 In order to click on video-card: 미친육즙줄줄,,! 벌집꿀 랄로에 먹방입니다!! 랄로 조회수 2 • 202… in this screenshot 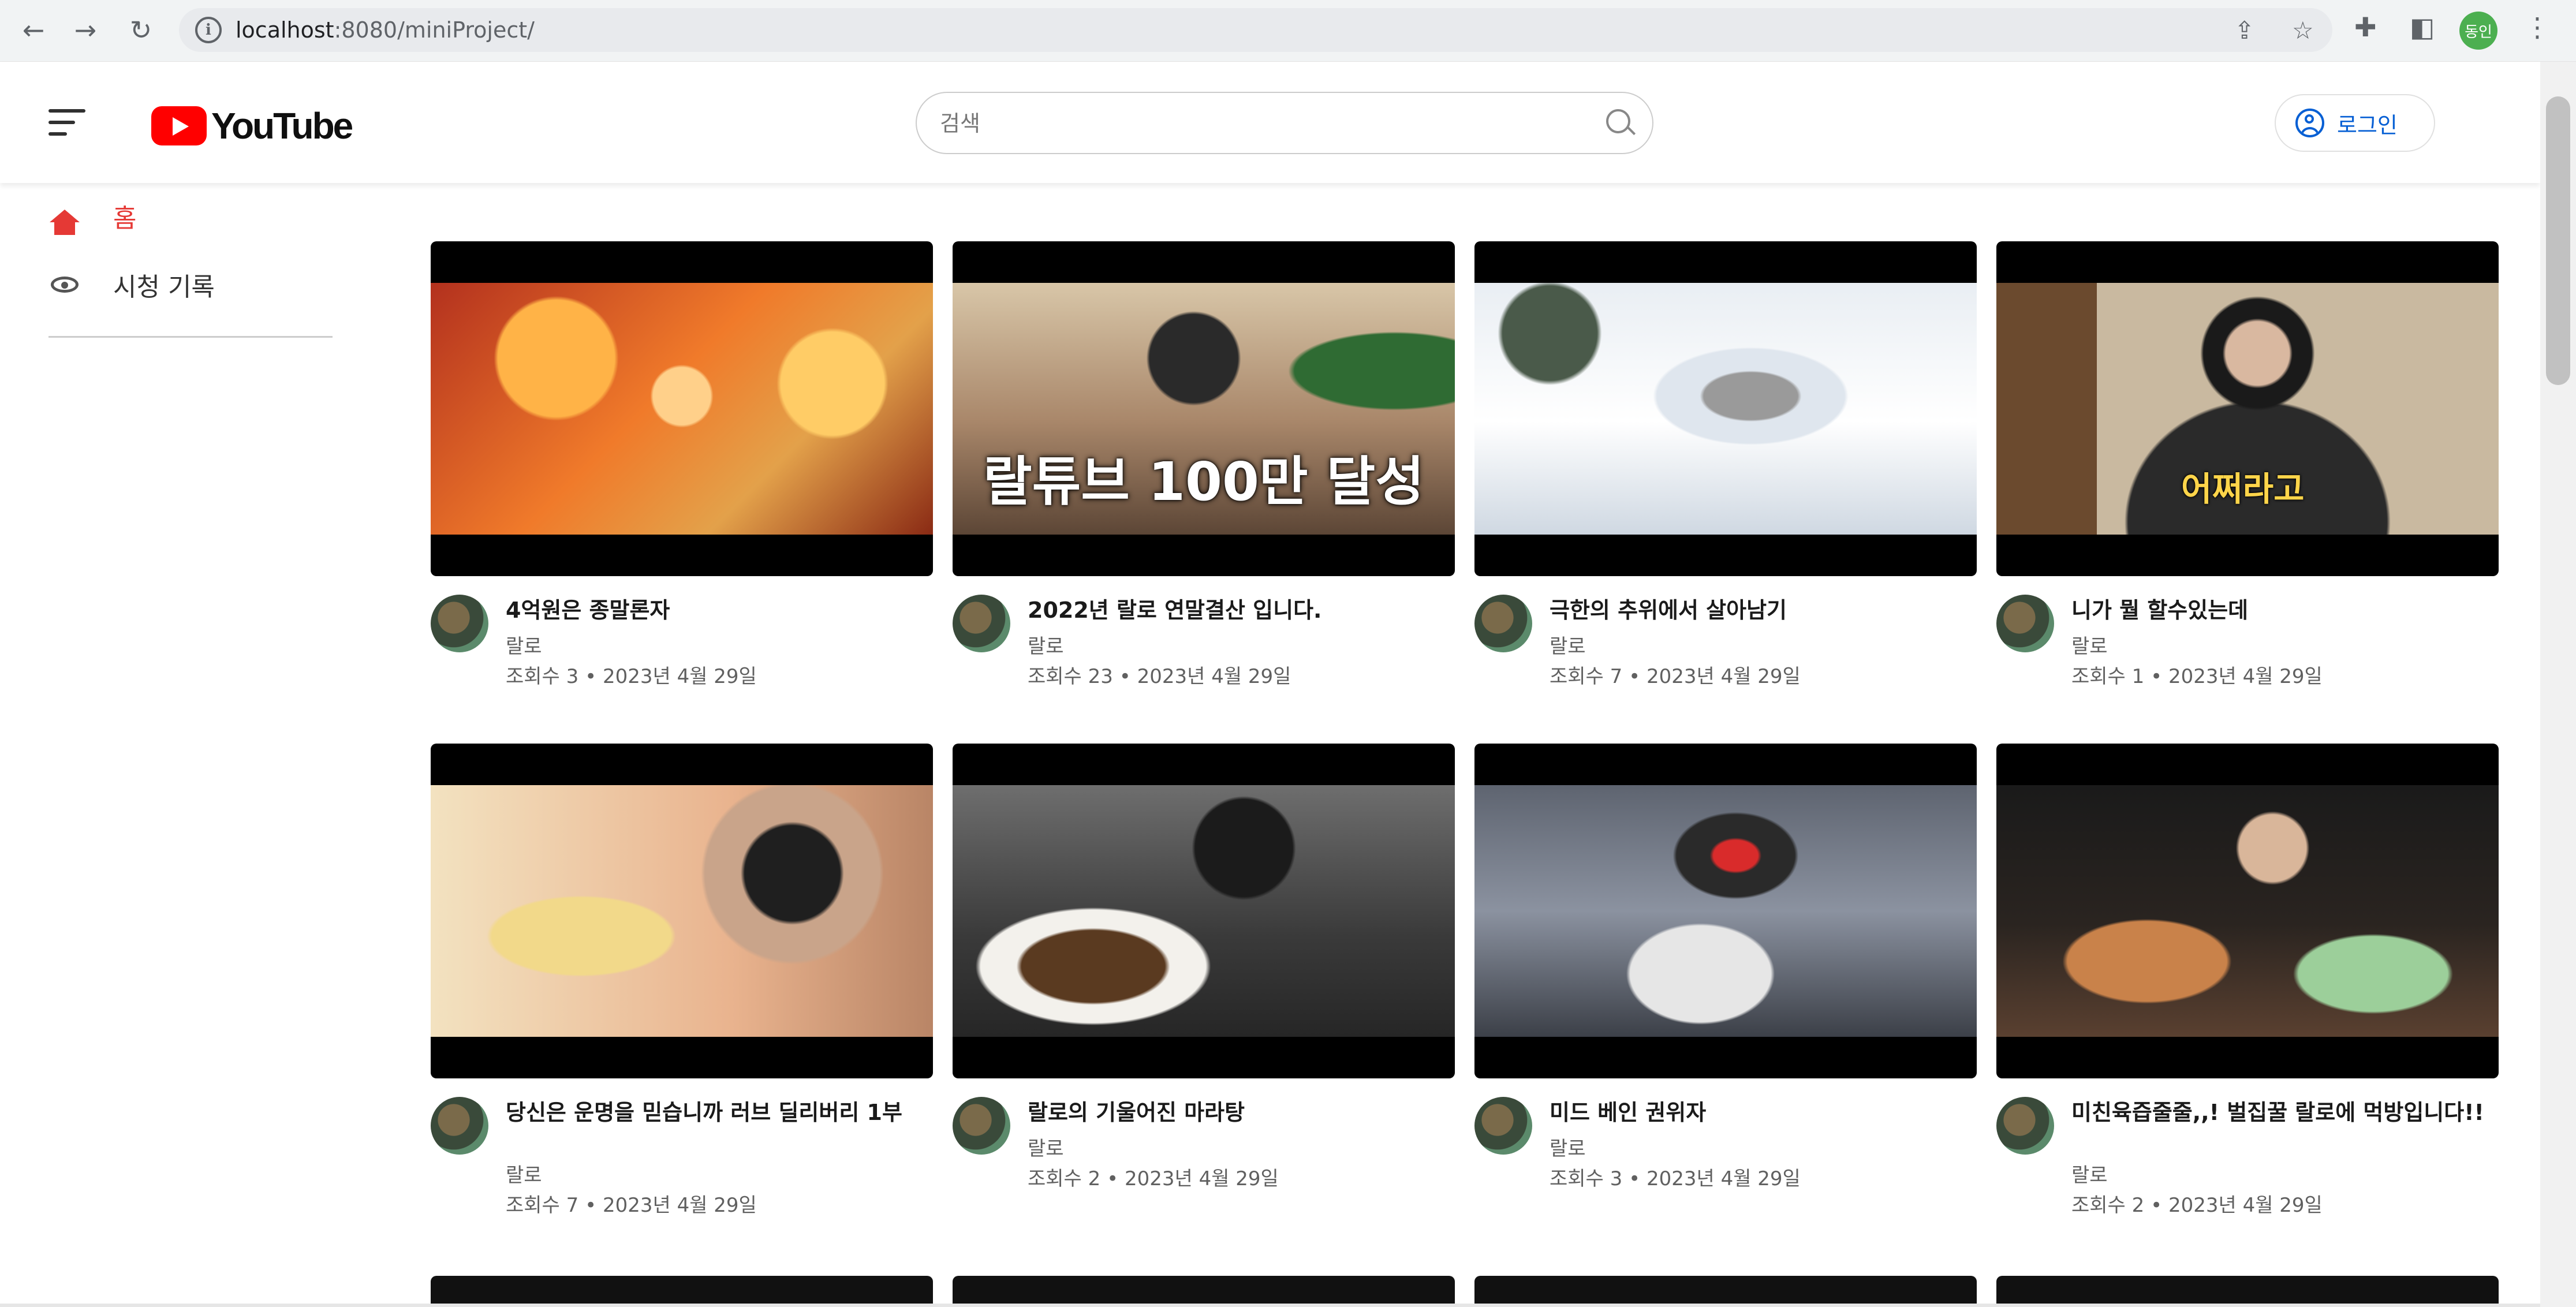, I will do `click(2247, 995)`.